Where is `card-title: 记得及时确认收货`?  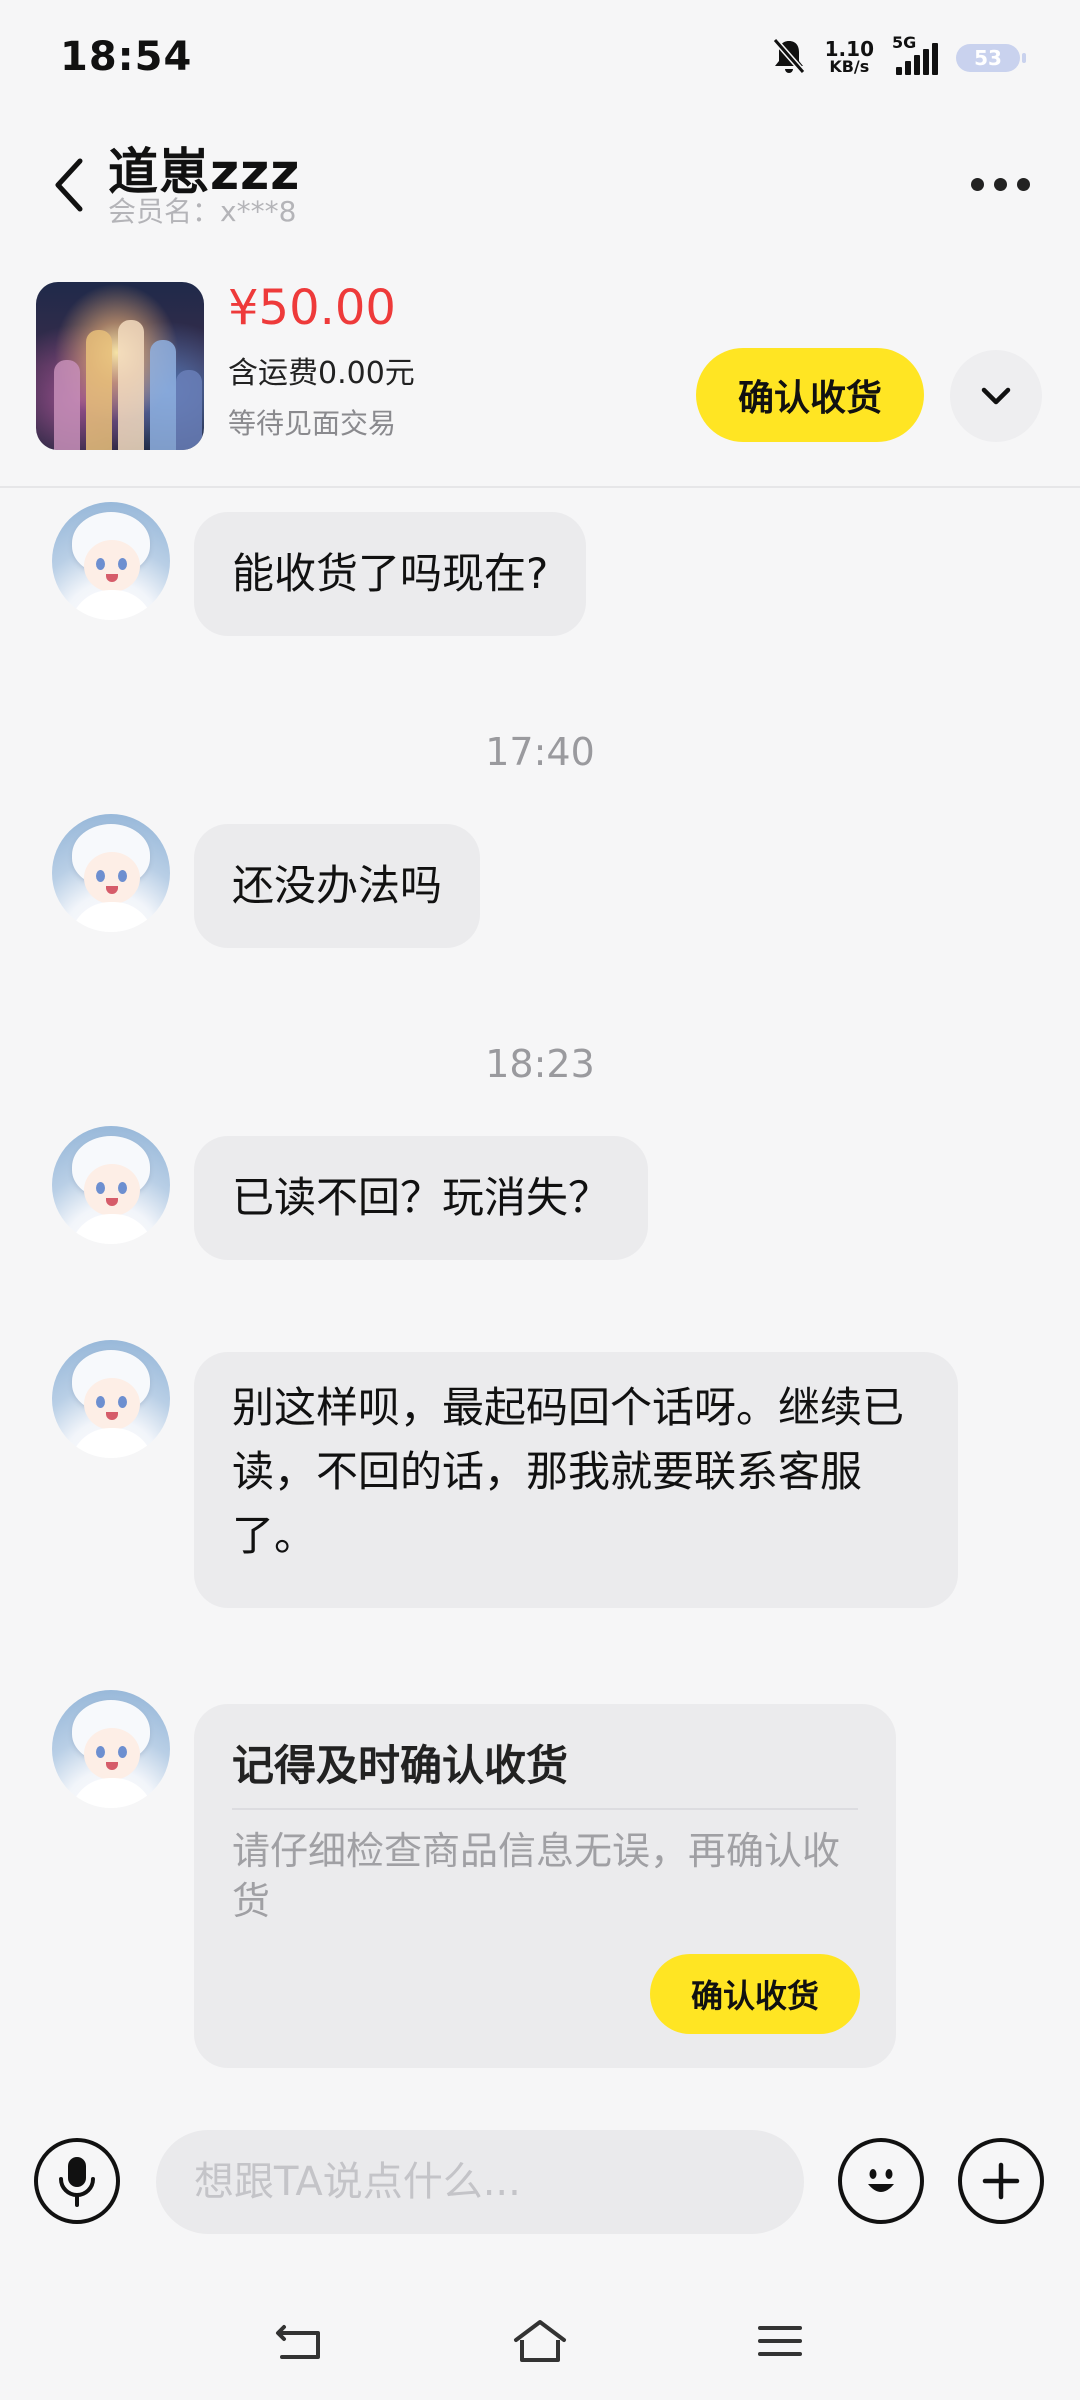 card-title: 记得及时确认收货 is located at coordinates (400, 1765).